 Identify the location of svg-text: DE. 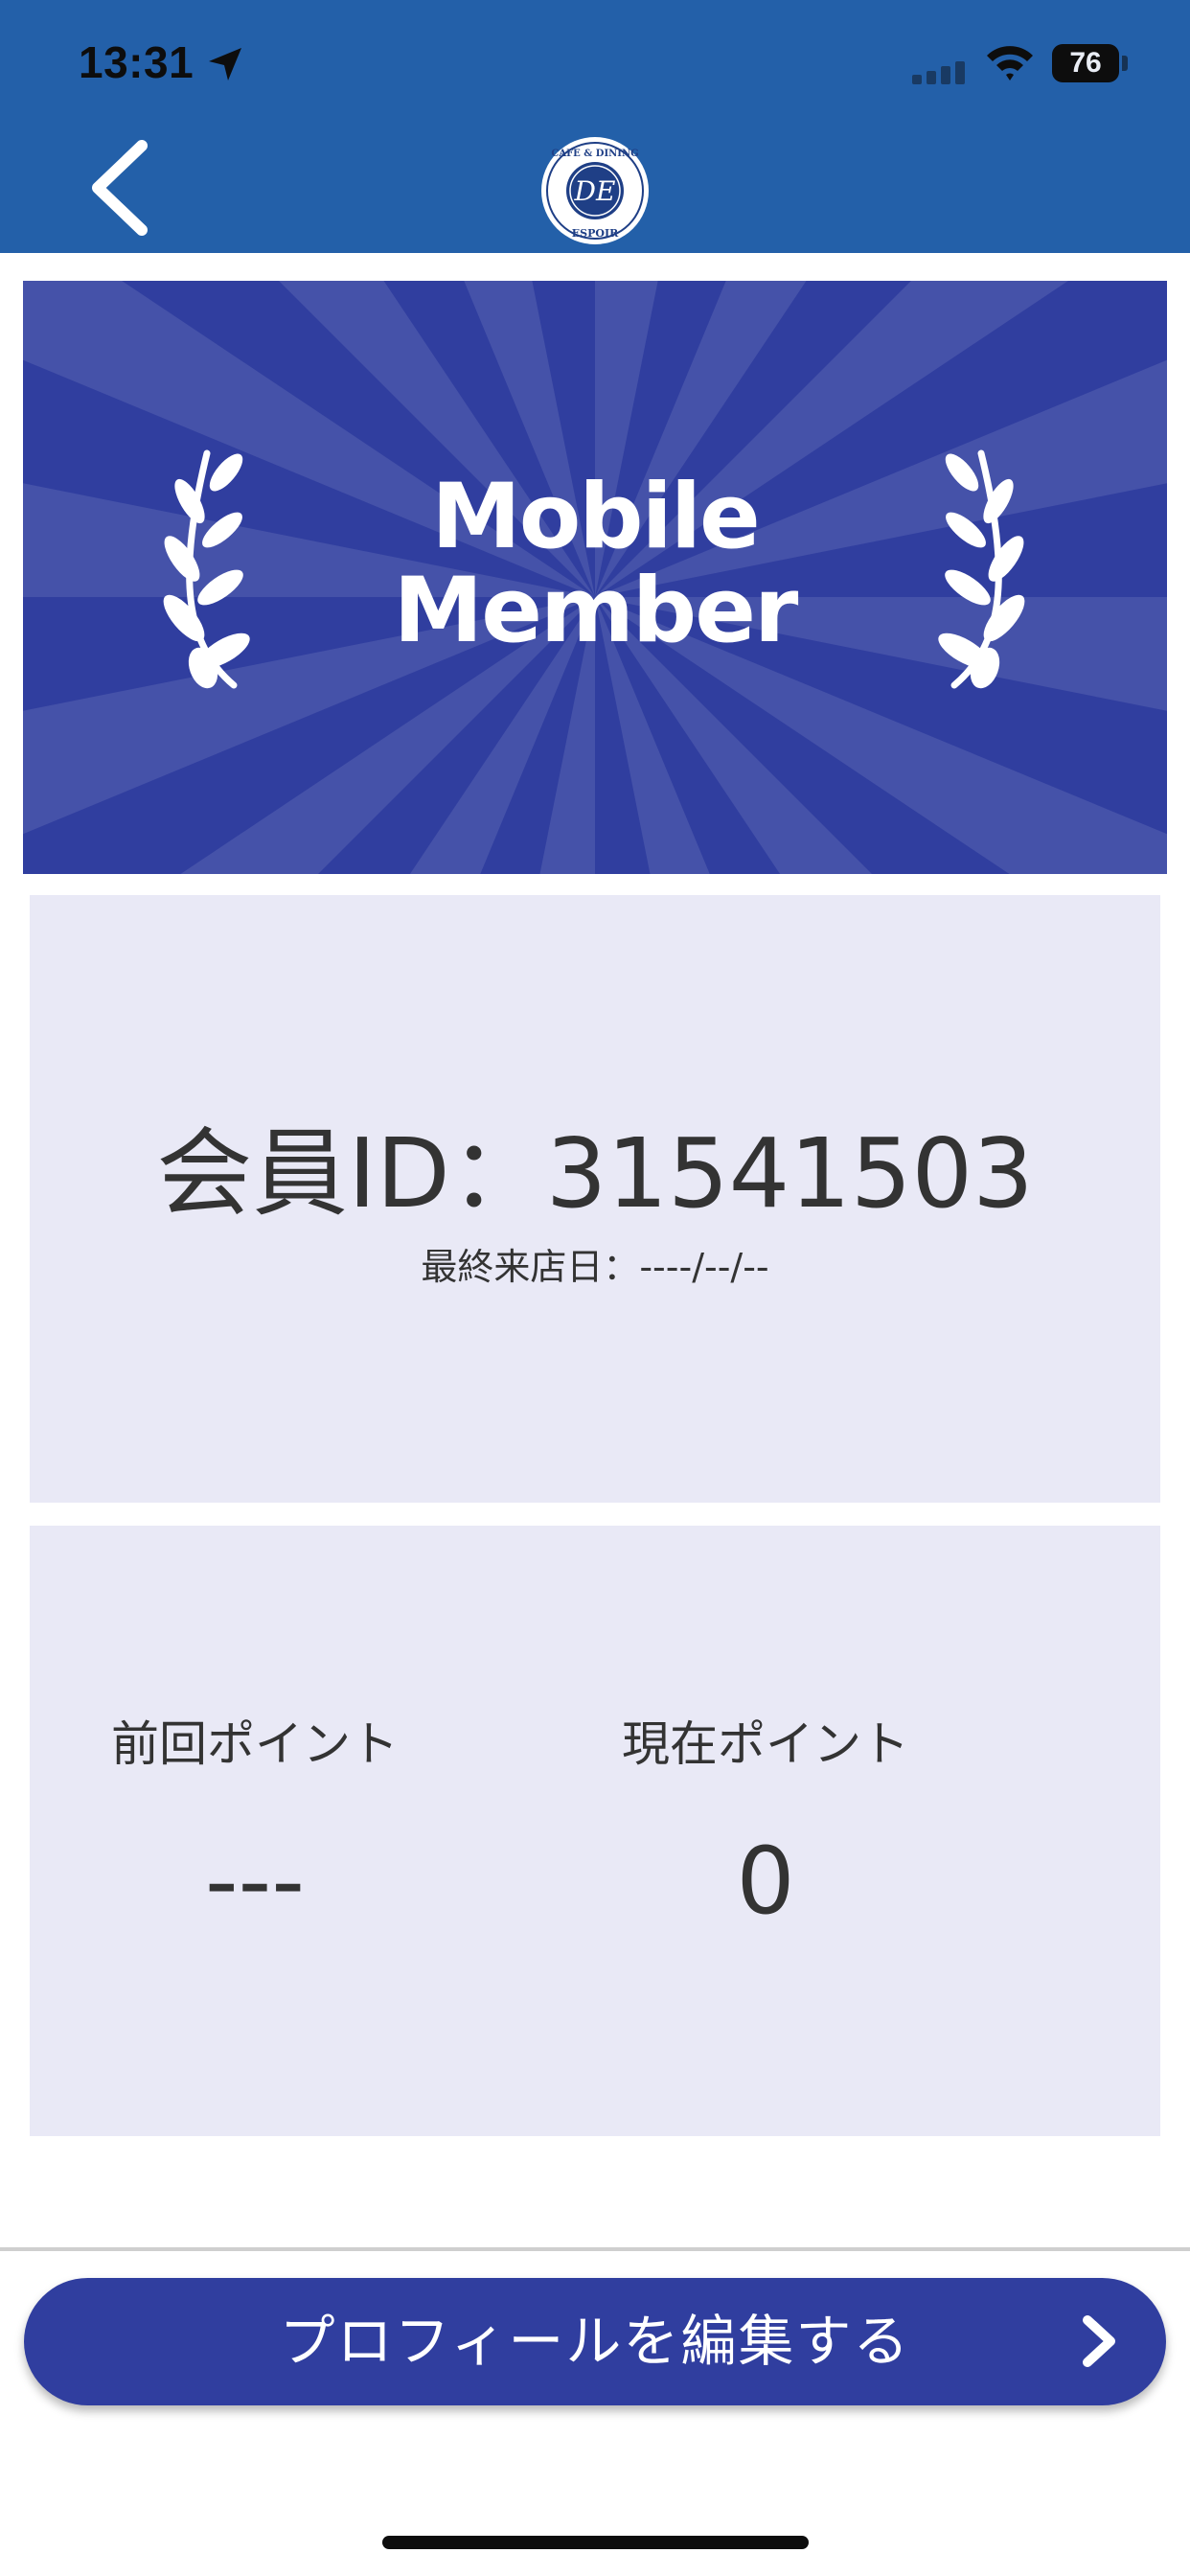
(595, 191).